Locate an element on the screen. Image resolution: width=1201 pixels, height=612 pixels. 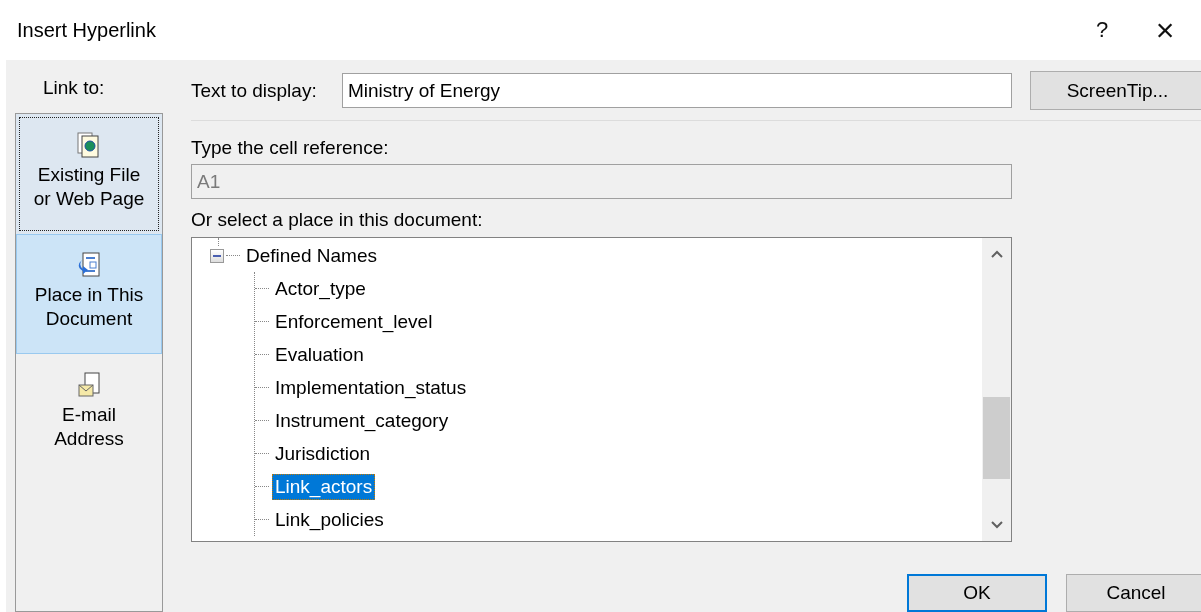
tree-item: Jurisdiction is located at coordinates (323, 453).